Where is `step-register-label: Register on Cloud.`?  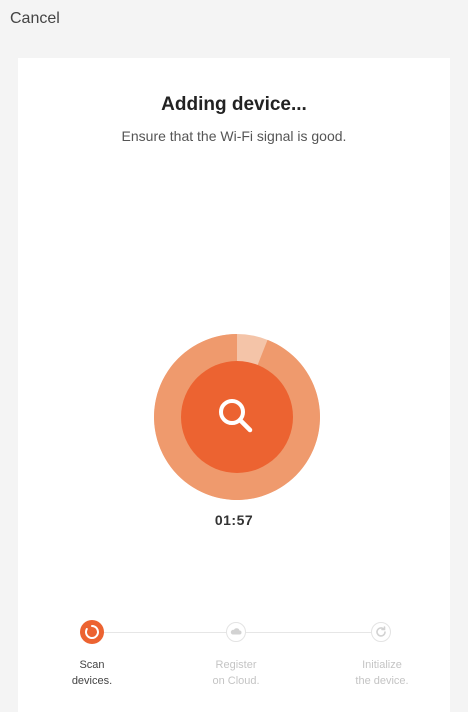 step-register-label: Register on Cloud. is located at coordinates (236, 673).